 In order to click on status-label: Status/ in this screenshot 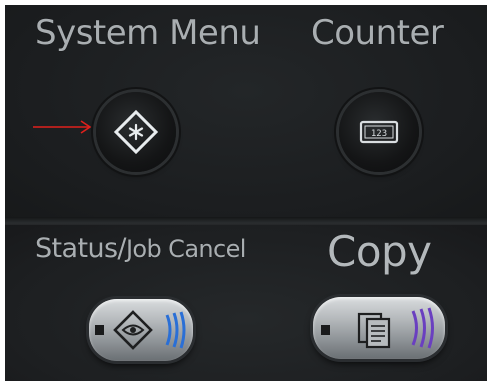, I will do `click(81, 248)`.